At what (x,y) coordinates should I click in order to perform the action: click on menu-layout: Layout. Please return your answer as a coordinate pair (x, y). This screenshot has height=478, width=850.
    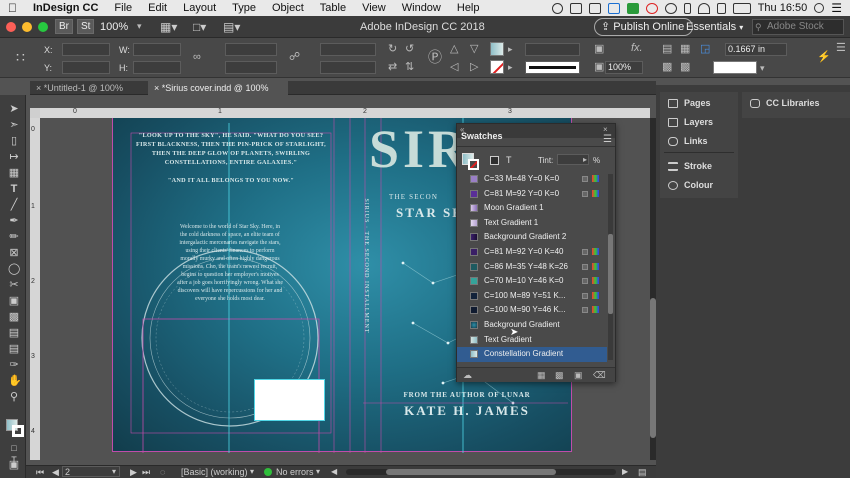
    Looking at the image, I should click on (199, 8).